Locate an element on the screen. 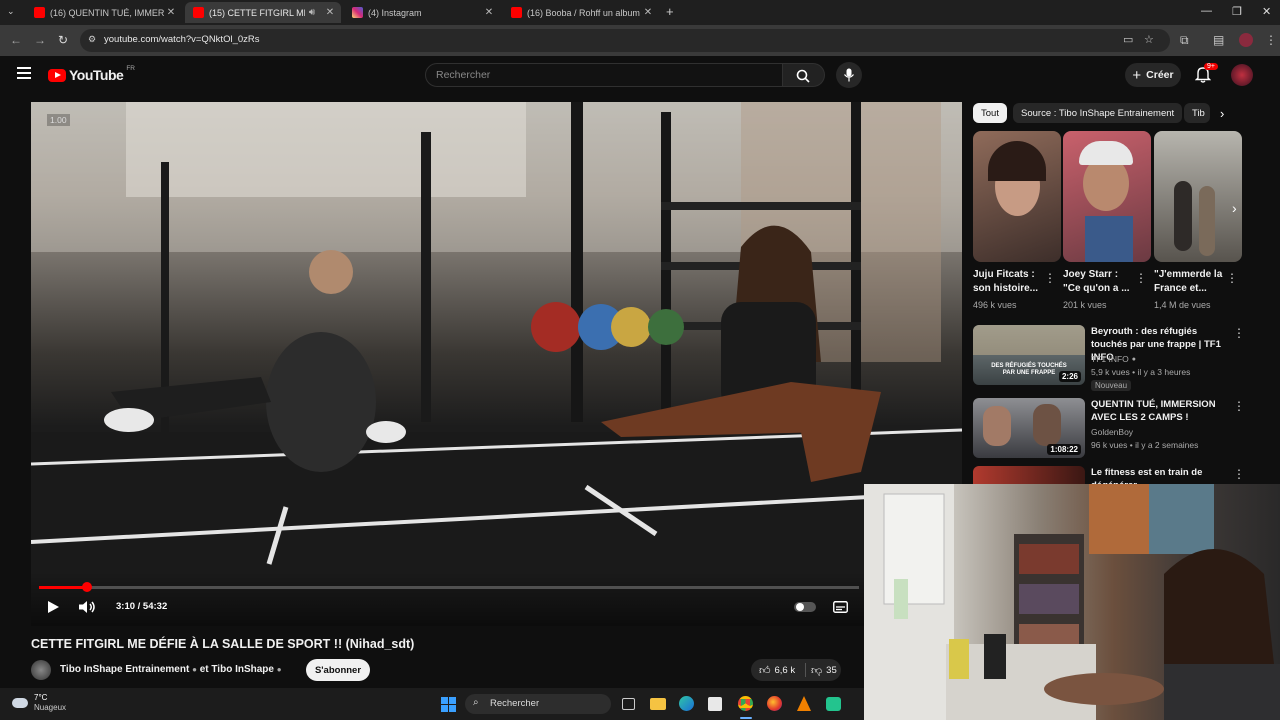 The width and height of the screenshot is (1280, 720). back-icon: ← is located at coordinates (16, 40).